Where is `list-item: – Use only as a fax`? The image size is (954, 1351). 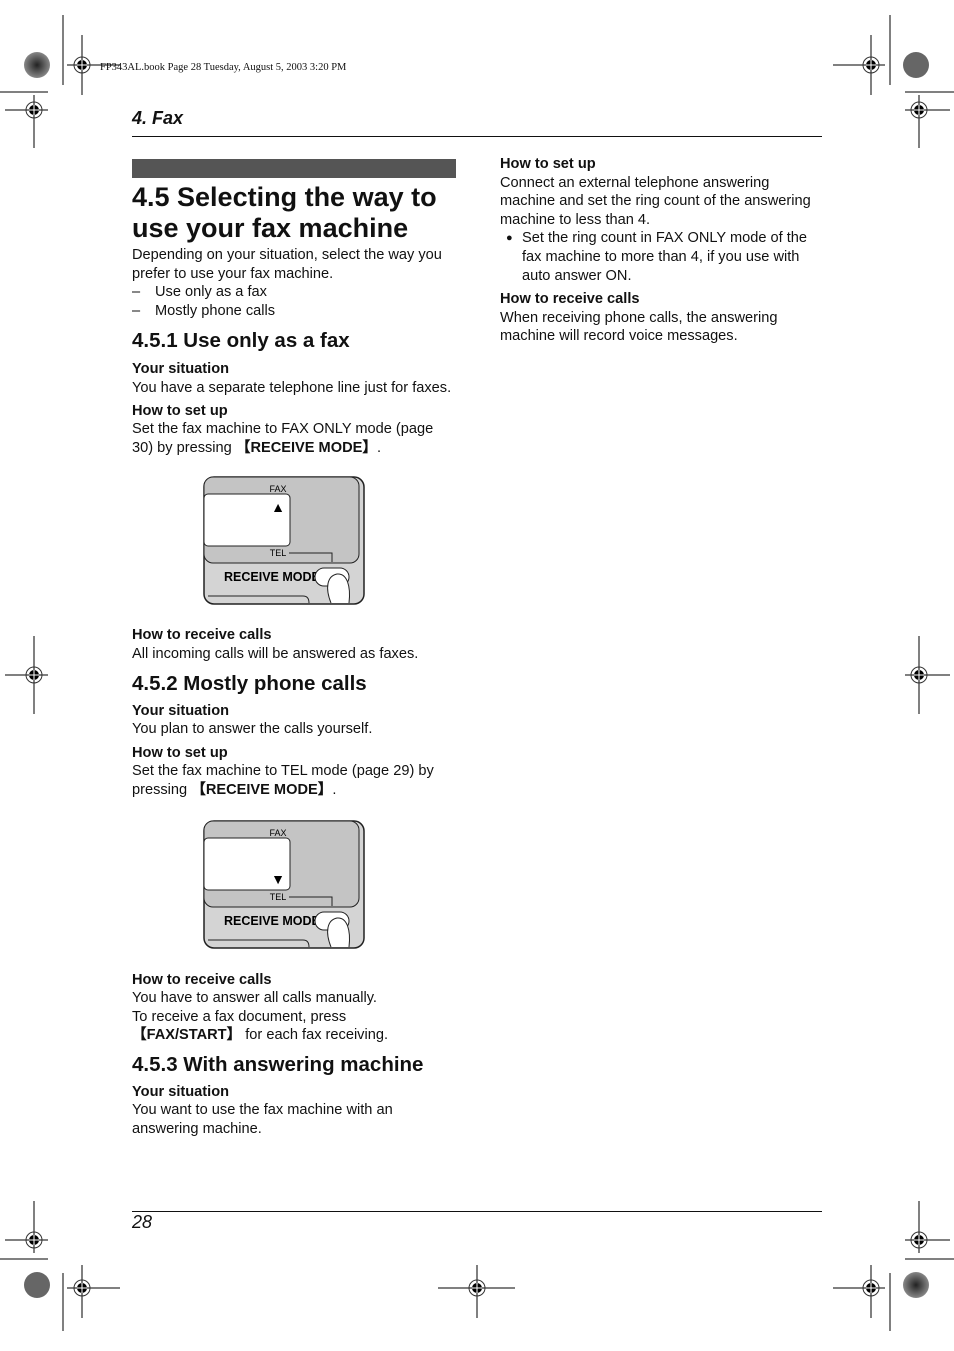 list-item: – Use only as a fax is located at coordinates (199, 292).